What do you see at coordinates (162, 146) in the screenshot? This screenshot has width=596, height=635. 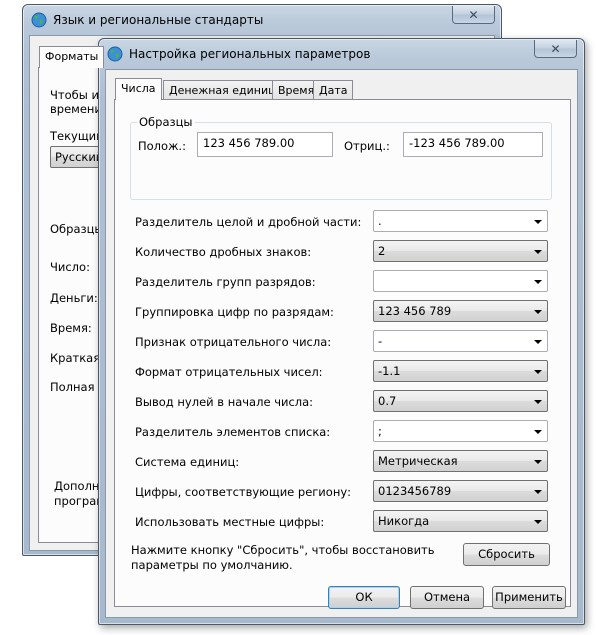 I see `positive-sample-label: Полож.:` at bounding box center [162, 146].